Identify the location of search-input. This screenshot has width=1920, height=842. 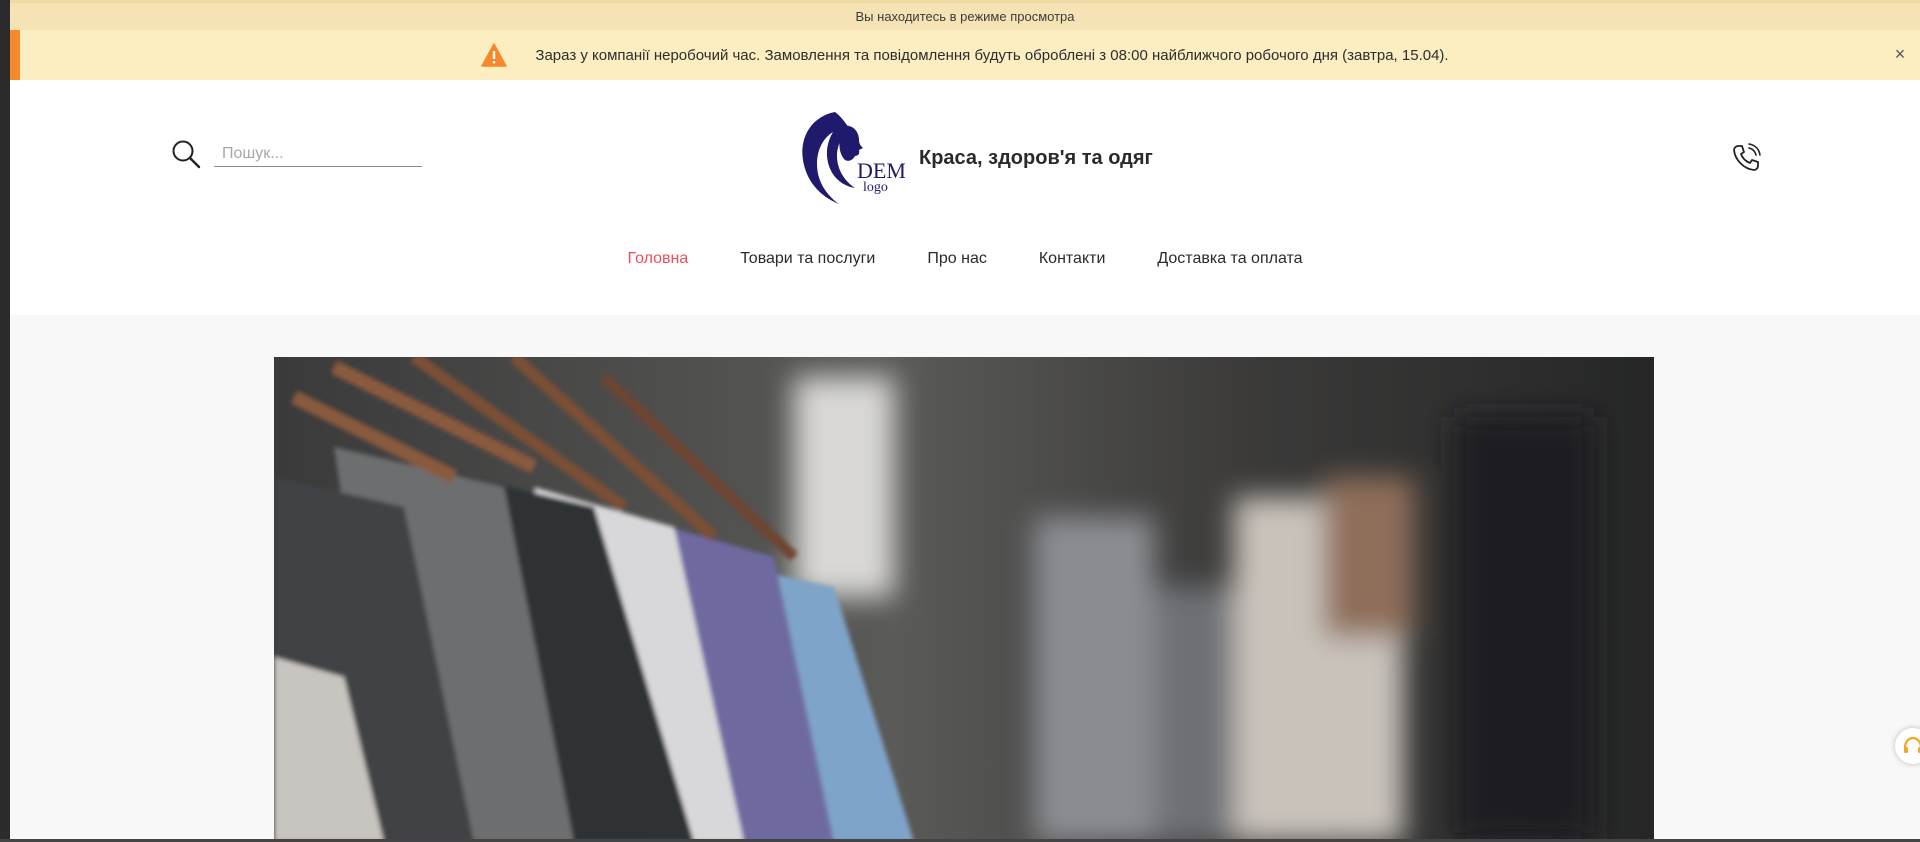
(318, 154).